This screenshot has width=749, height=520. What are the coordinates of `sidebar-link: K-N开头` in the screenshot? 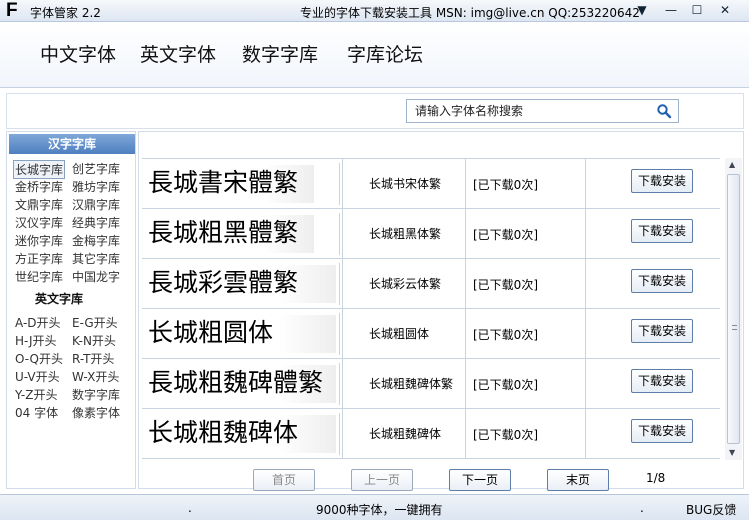 It's located at (94, 340).